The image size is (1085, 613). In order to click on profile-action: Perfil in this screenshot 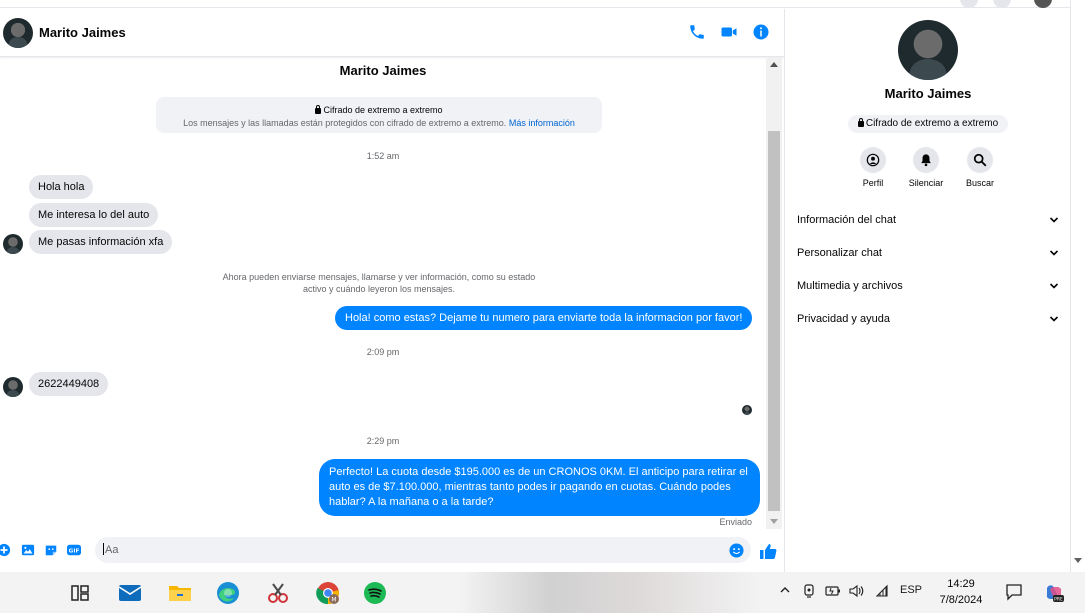, I will do `click(873, 167)`.